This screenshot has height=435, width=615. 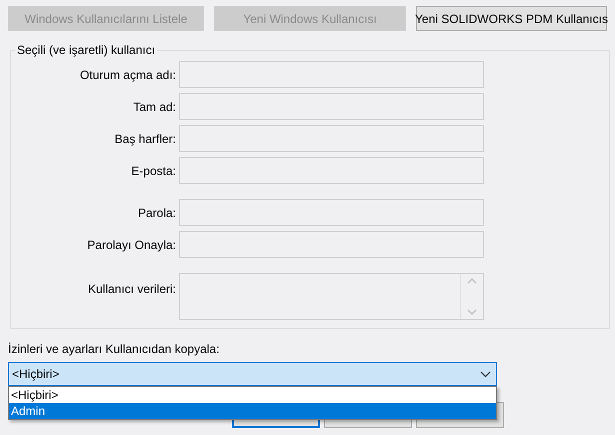 What do you see at coordinates (156, 213) in the screenshot?
I see `field-label: Parola:` at bounding box center [156, 213].